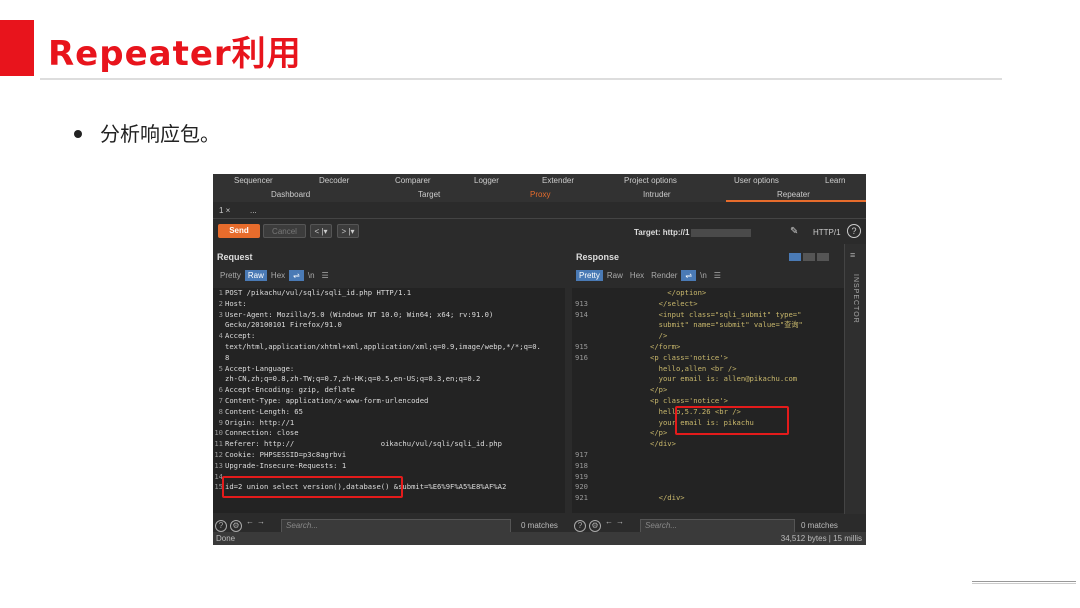 The width and height of the screenshot is (1080, 608). What do you see at coordinates (581, 465) in the screenshot?
I see `response-line: 918` at bounding box center [581, 465].